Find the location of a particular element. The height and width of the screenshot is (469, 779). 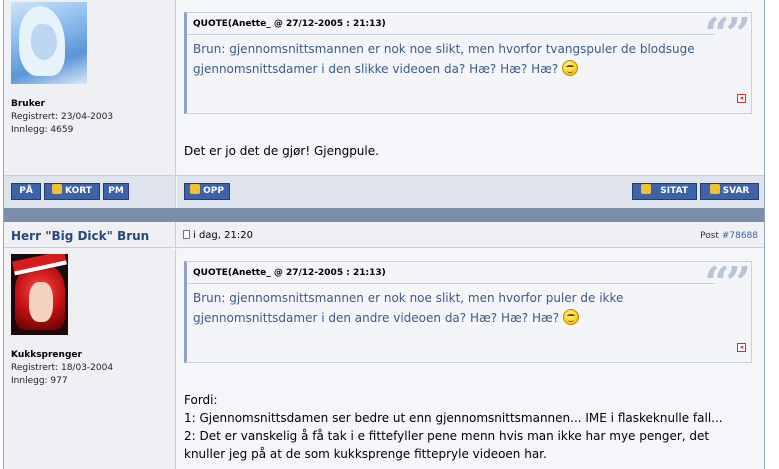

on-button: PÅ is located at coordinates (26, 191).